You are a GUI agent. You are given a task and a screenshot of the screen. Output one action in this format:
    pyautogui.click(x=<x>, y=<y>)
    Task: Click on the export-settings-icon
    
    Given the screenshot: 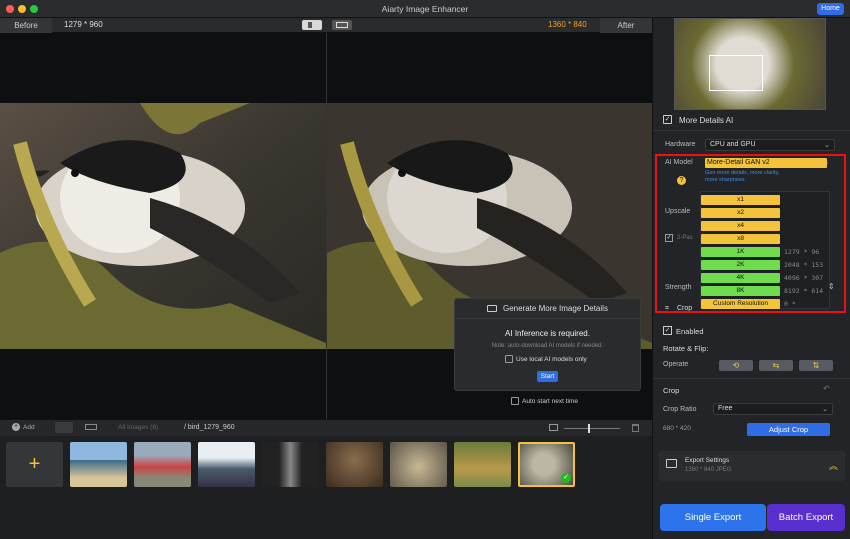 What is the action you would take?
    pyautogui.click(x=671, y=463)
    